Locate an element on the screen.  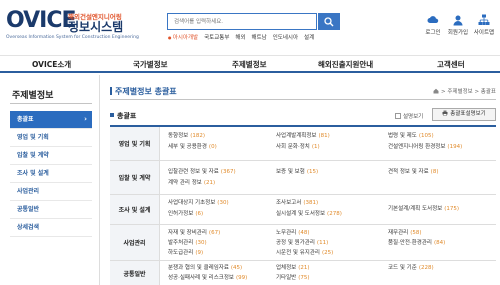
sidebar-item-project-management: 사업관리 is located at coordinates (51, 192).